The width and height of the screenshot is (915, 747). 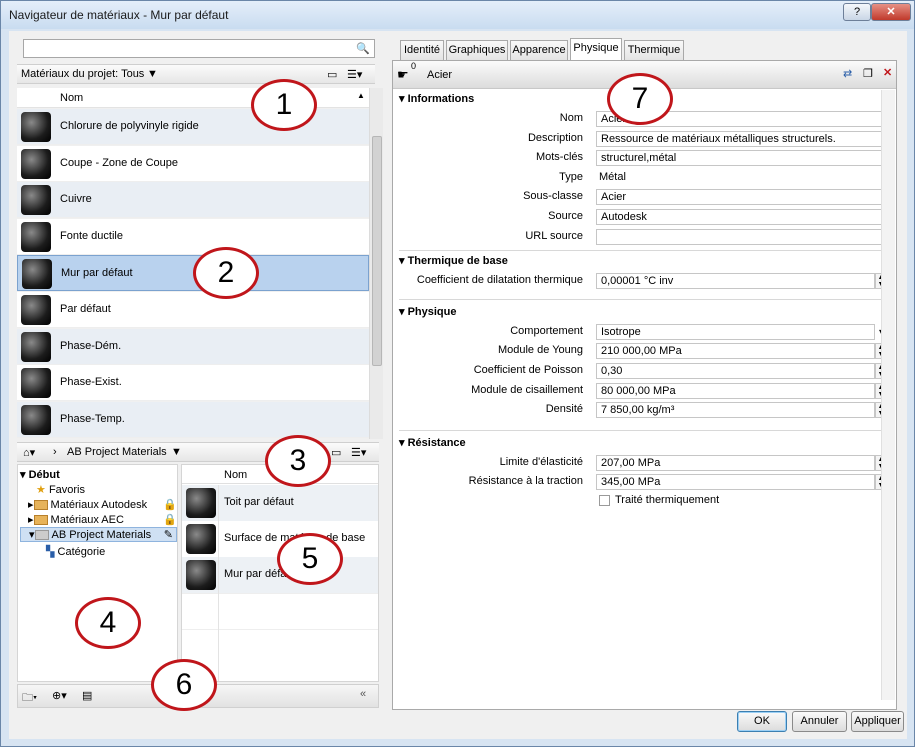 What do you see at coordinates (891, 12) in the screenshot?
I see `close-button: ✕` at bounding box center [891, 12].